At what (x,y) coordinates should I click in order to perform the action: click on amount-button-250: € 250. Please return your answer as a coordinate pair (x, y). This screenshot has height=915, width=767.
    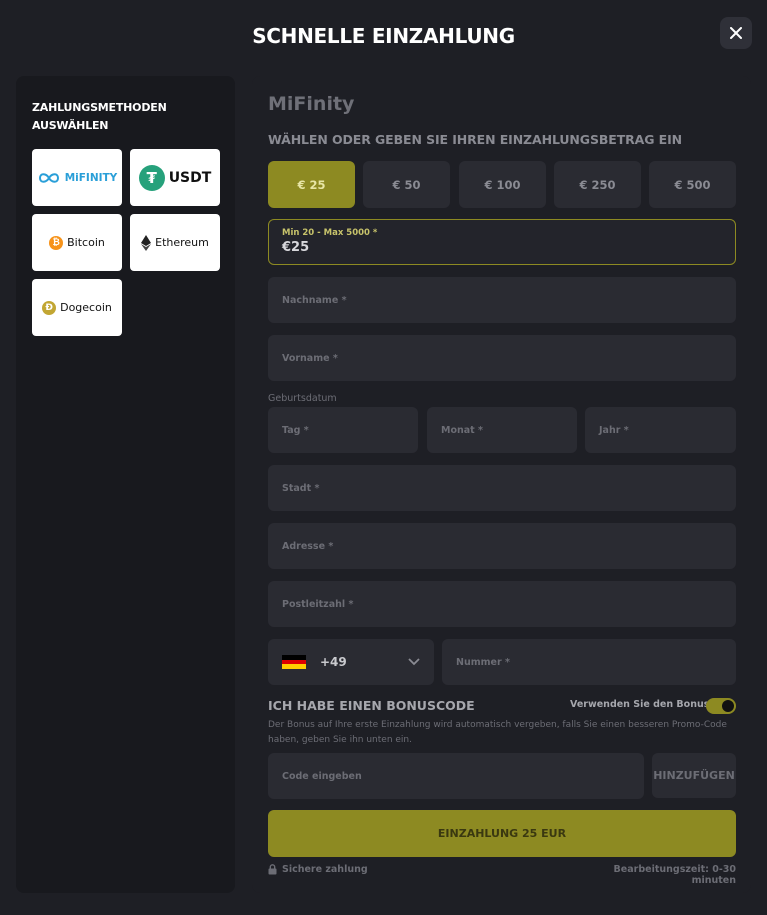
    Looking at the image, I should click on (597, 184).